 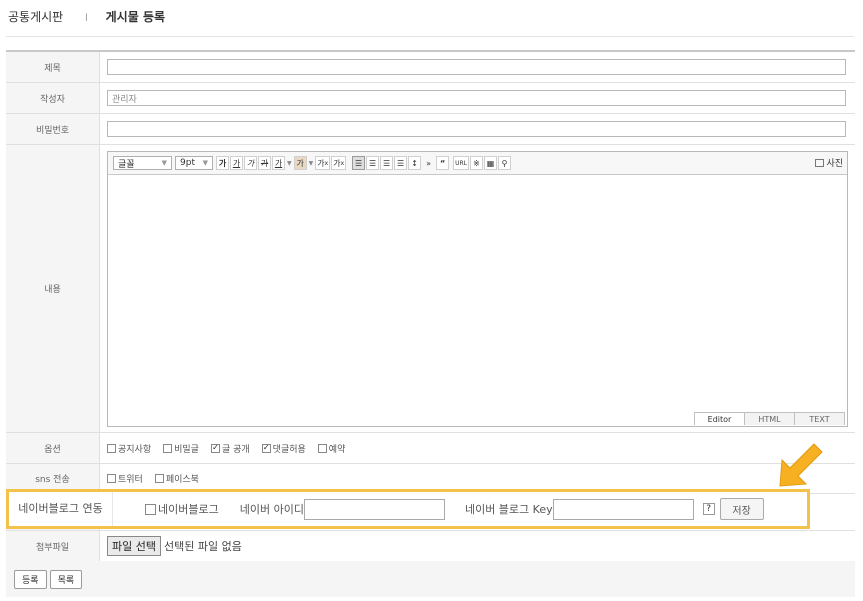 I want to click on superscript-button: 가x, so click(x=323, y=163).